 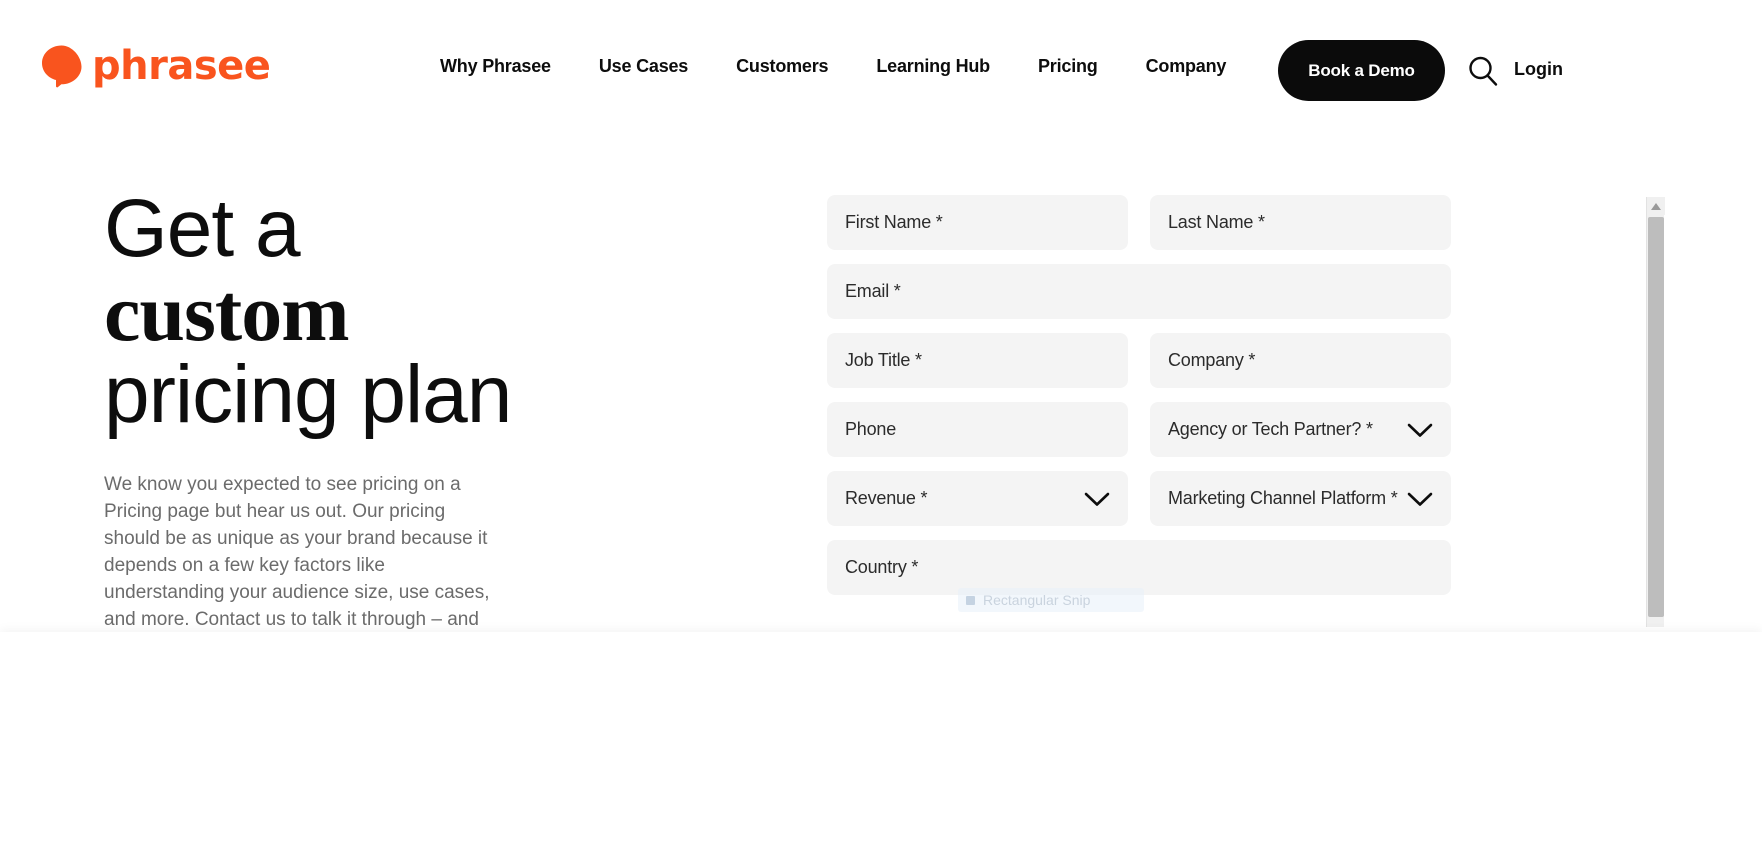 I want to click on last-name-placeholder: Last Name *, so click(x=1216, y=222).